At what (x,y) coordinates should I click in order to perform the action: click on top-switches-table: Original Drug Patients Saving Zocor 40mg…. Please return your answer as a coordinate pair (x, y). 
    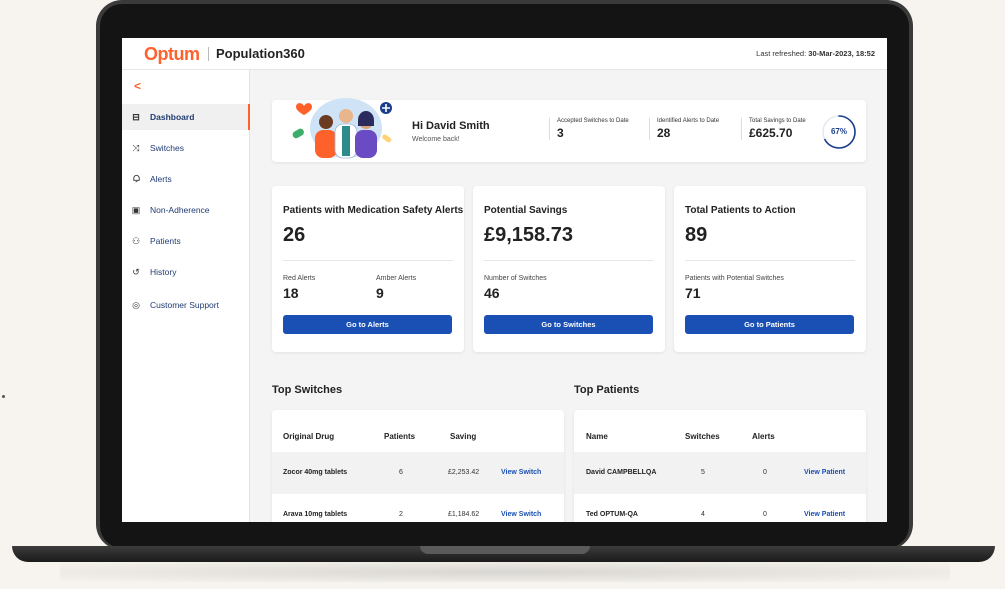
    Looking at the image, I should click on (418, 466).